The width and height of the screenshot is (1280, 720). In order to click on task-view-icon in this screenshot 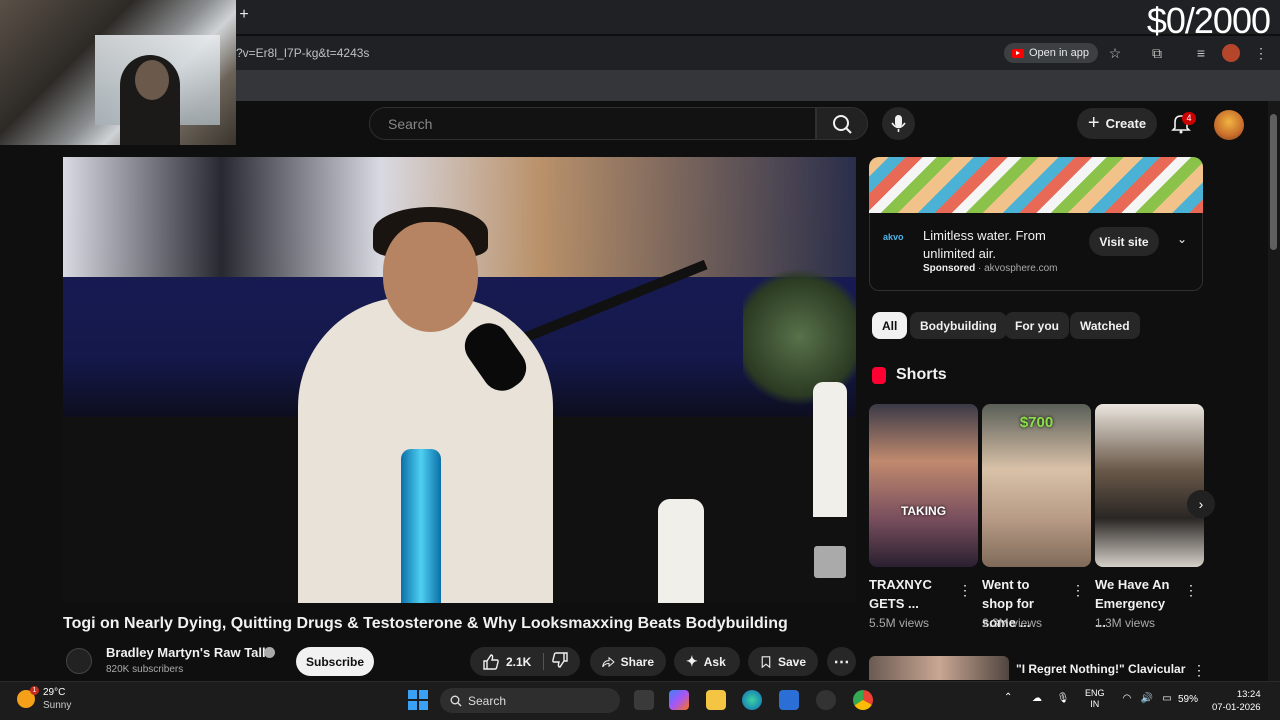, I will do `click(644, 700)`.